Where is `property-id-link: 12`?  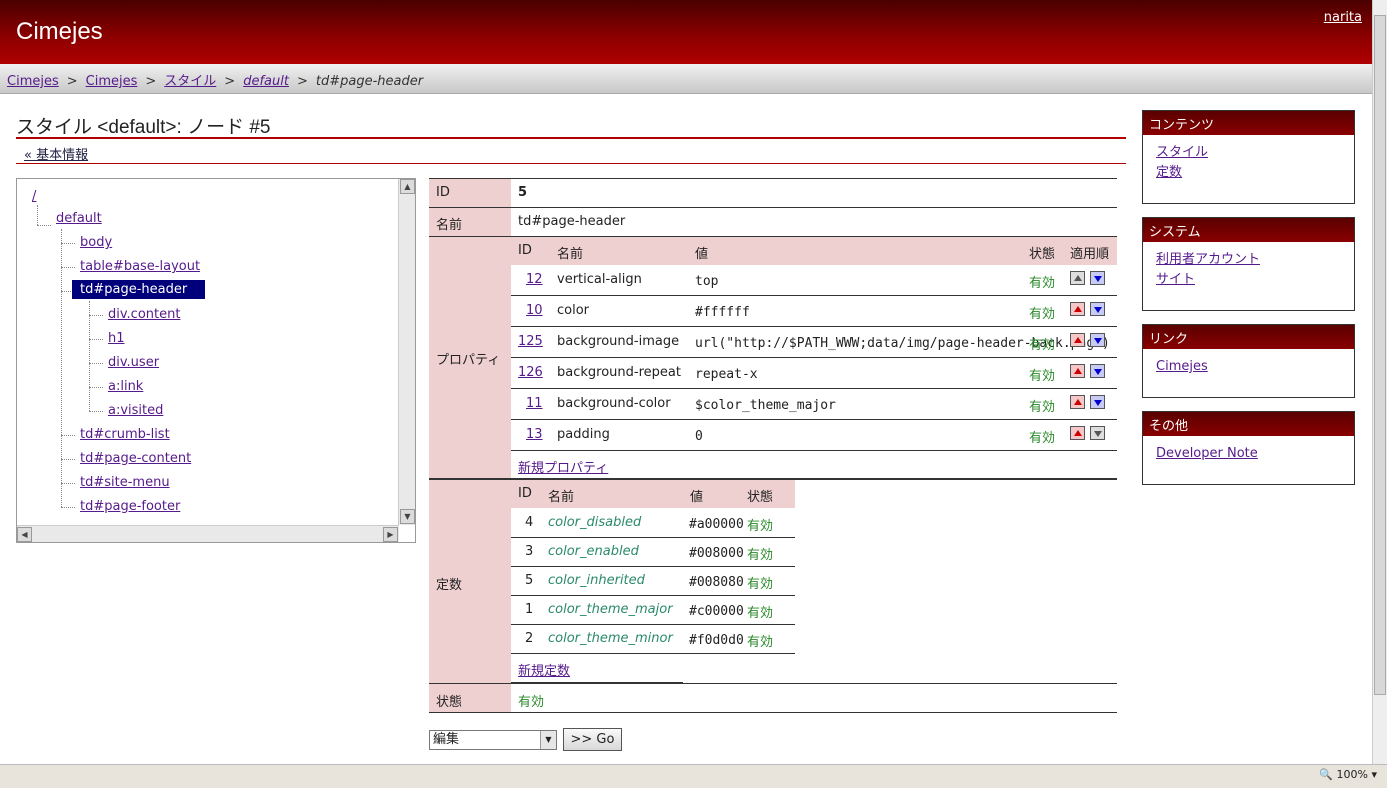 property-id-link: 12 is located at coordinates (534, 279).